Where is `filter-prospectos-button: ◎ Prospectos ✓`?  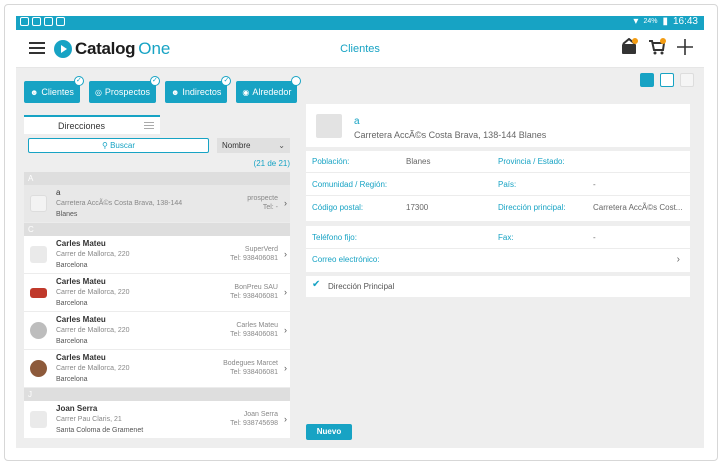
filter-prospectos-button: ◎ Prospectos ✓ is located at coordinates (124, 89).